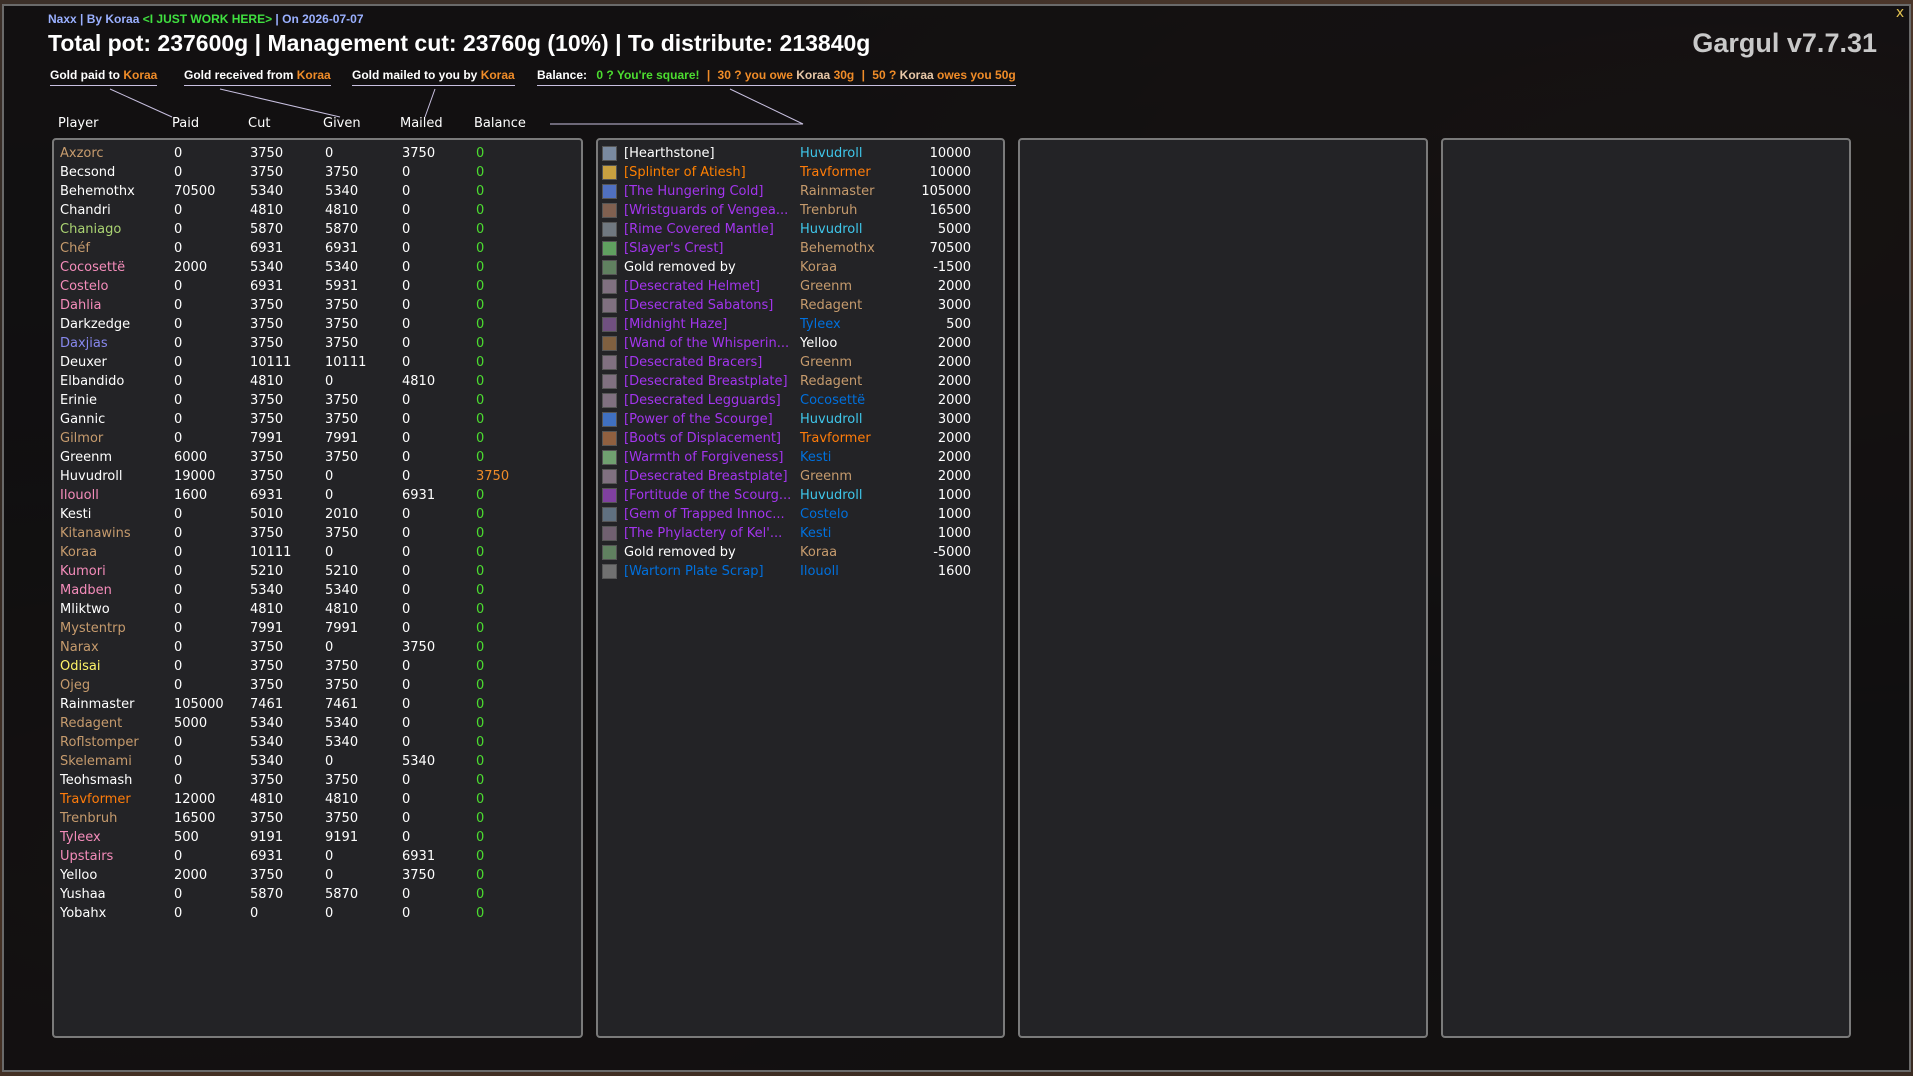  Describe the element at coordinates (317, 799) in the screenshot. I see `player-row: Travformer 12000 4810 4810 0 0` at that location.